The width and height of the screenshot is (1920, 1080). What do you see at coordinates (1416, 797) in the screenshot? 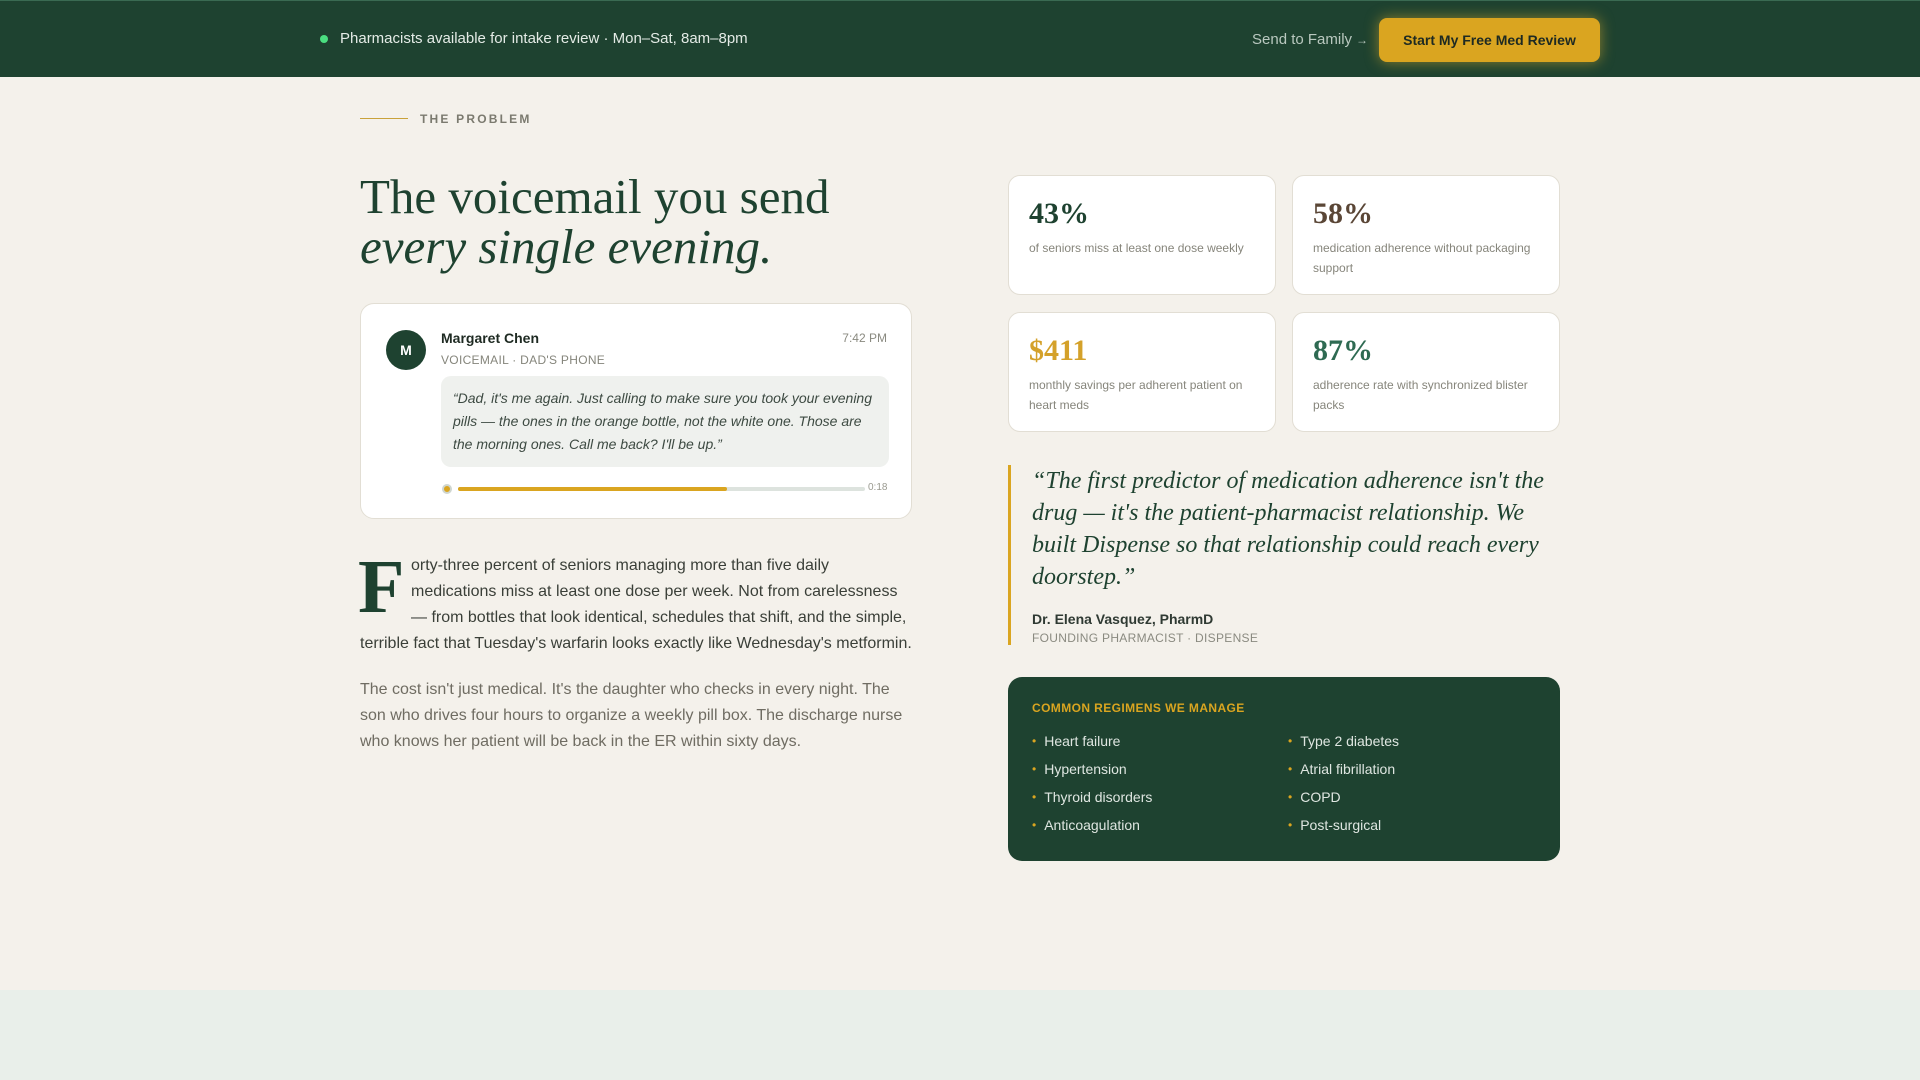
I see `list-item: • COPD` at bounding box center [1416, 797].